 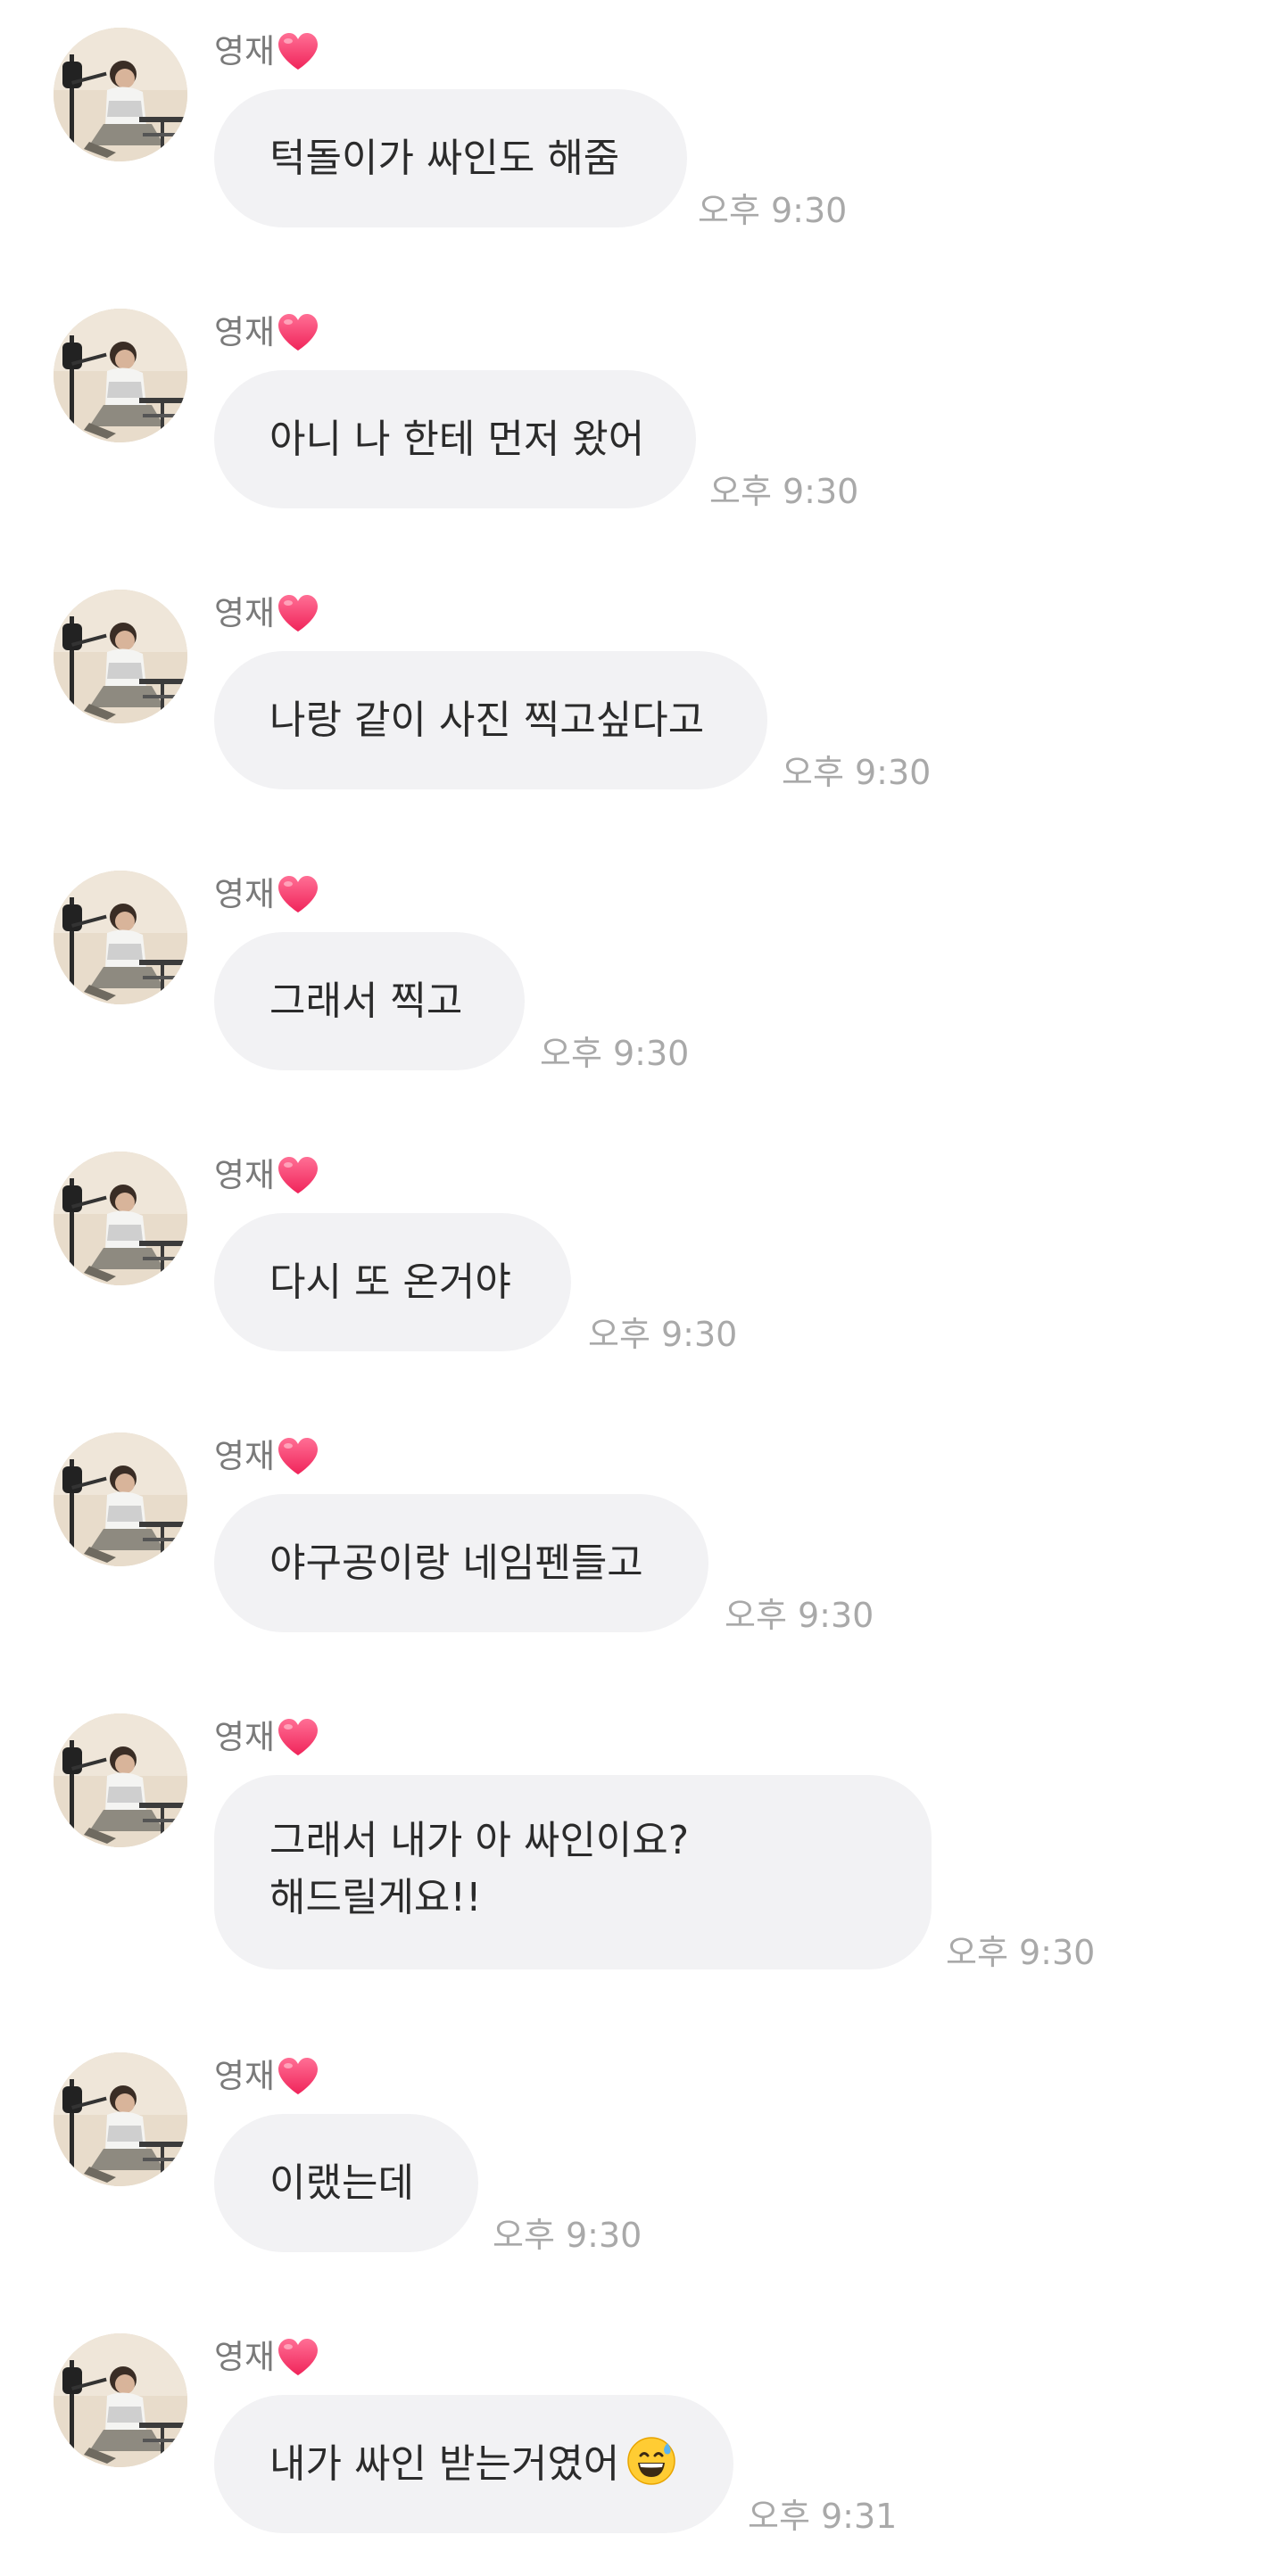 What do you see at coordinates (455, 439) in the screenshot?
I see `message-bubble: 아니 나 한테 먼저 왔어` at bounding box center [455, 439].